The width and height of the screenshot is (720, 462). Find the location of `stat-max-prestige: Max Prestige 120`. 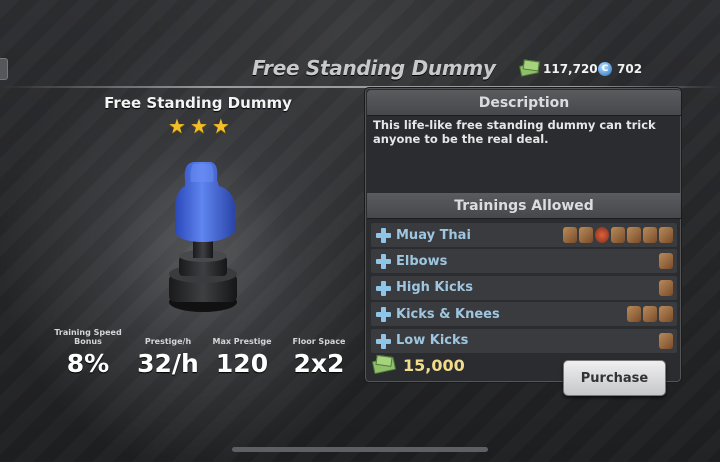

stat-max-prestige: Max Prestige 120 is located at coordinates (242, 352).